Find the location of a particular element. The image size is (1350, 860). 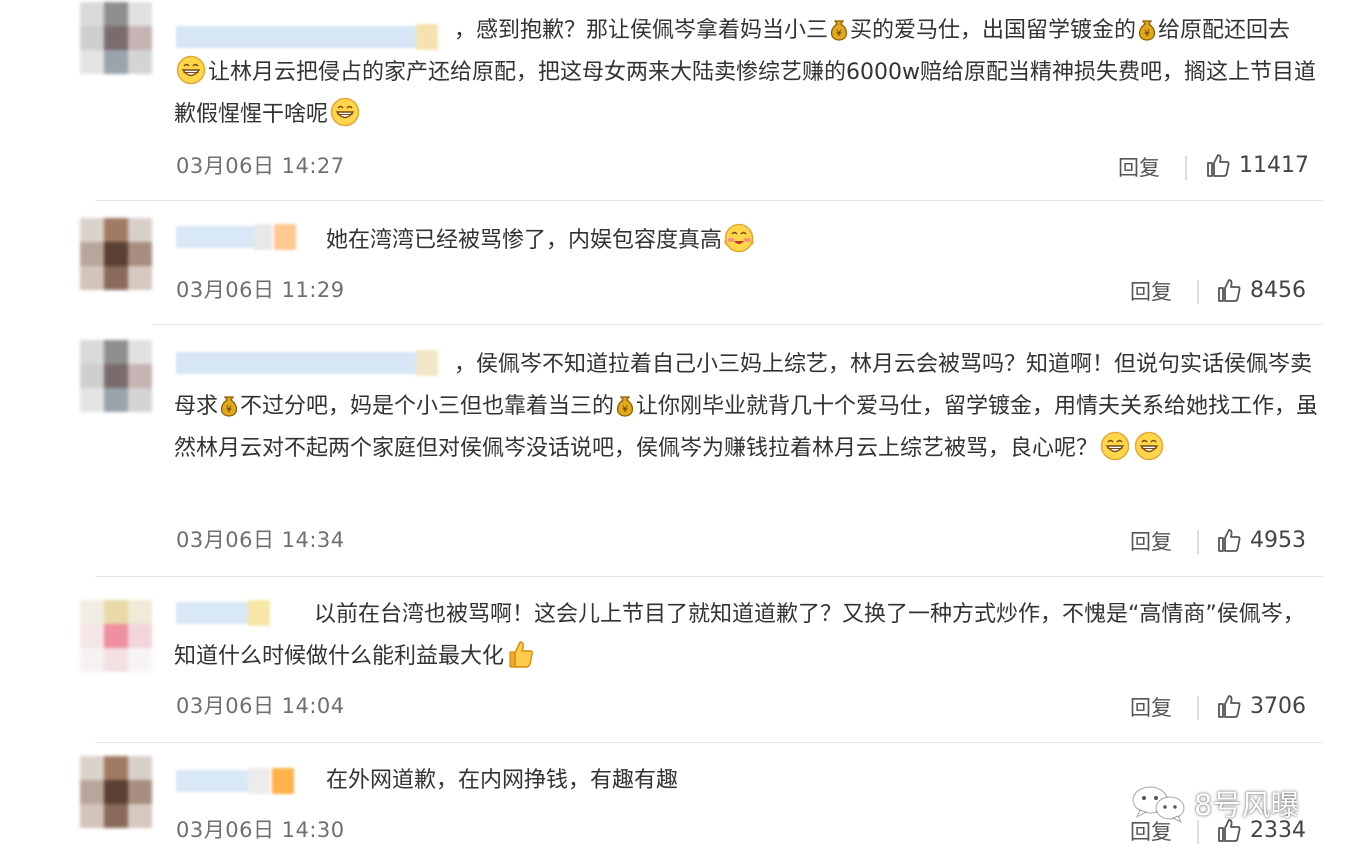

wechat-icon is located at coordinates (1158, 804).